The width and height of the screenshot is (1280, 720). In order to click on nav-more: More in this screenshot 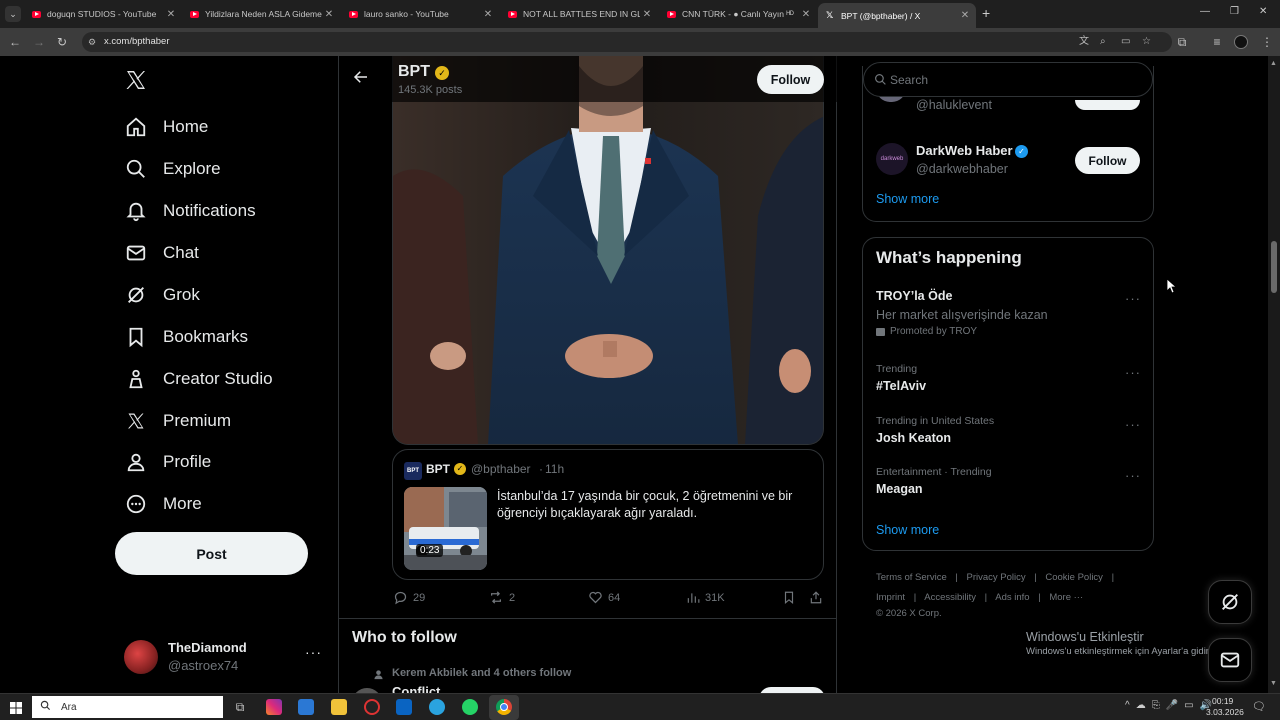, I will do `click(163, 504)`.